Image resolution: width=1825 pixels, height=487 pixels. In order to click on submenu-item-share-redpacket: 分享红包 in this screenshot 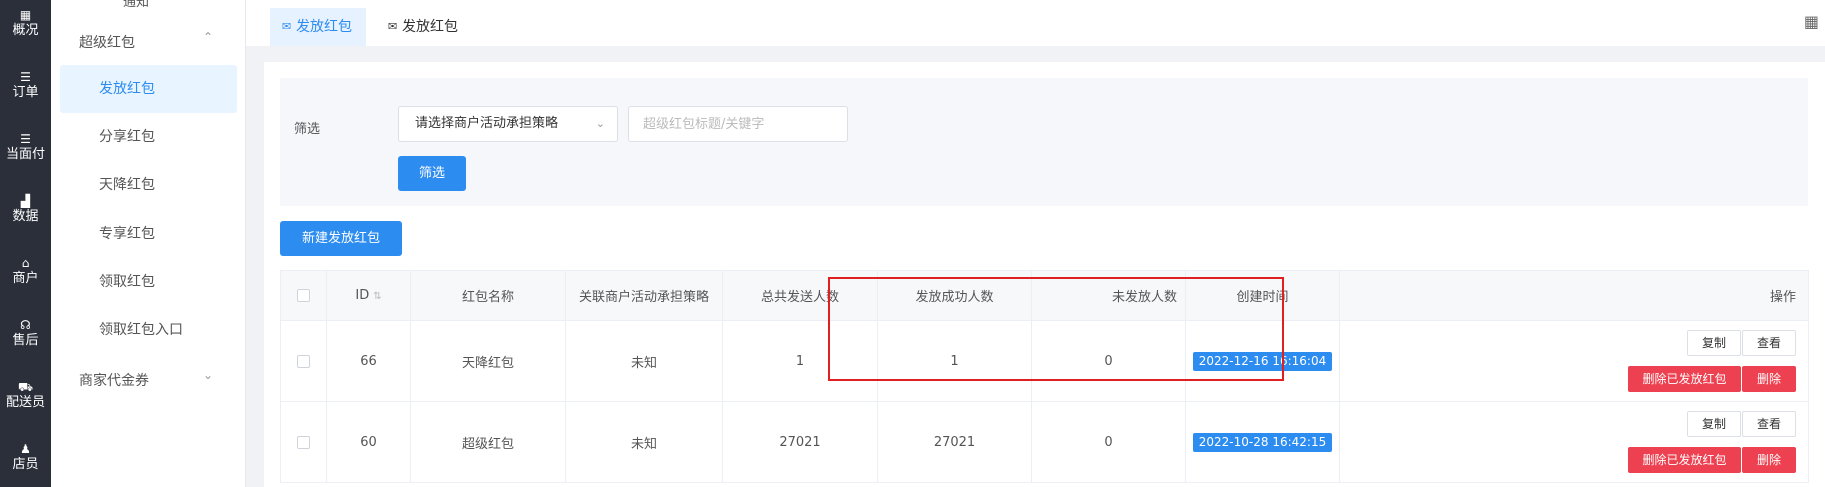, I will do `click(148, 137)`.